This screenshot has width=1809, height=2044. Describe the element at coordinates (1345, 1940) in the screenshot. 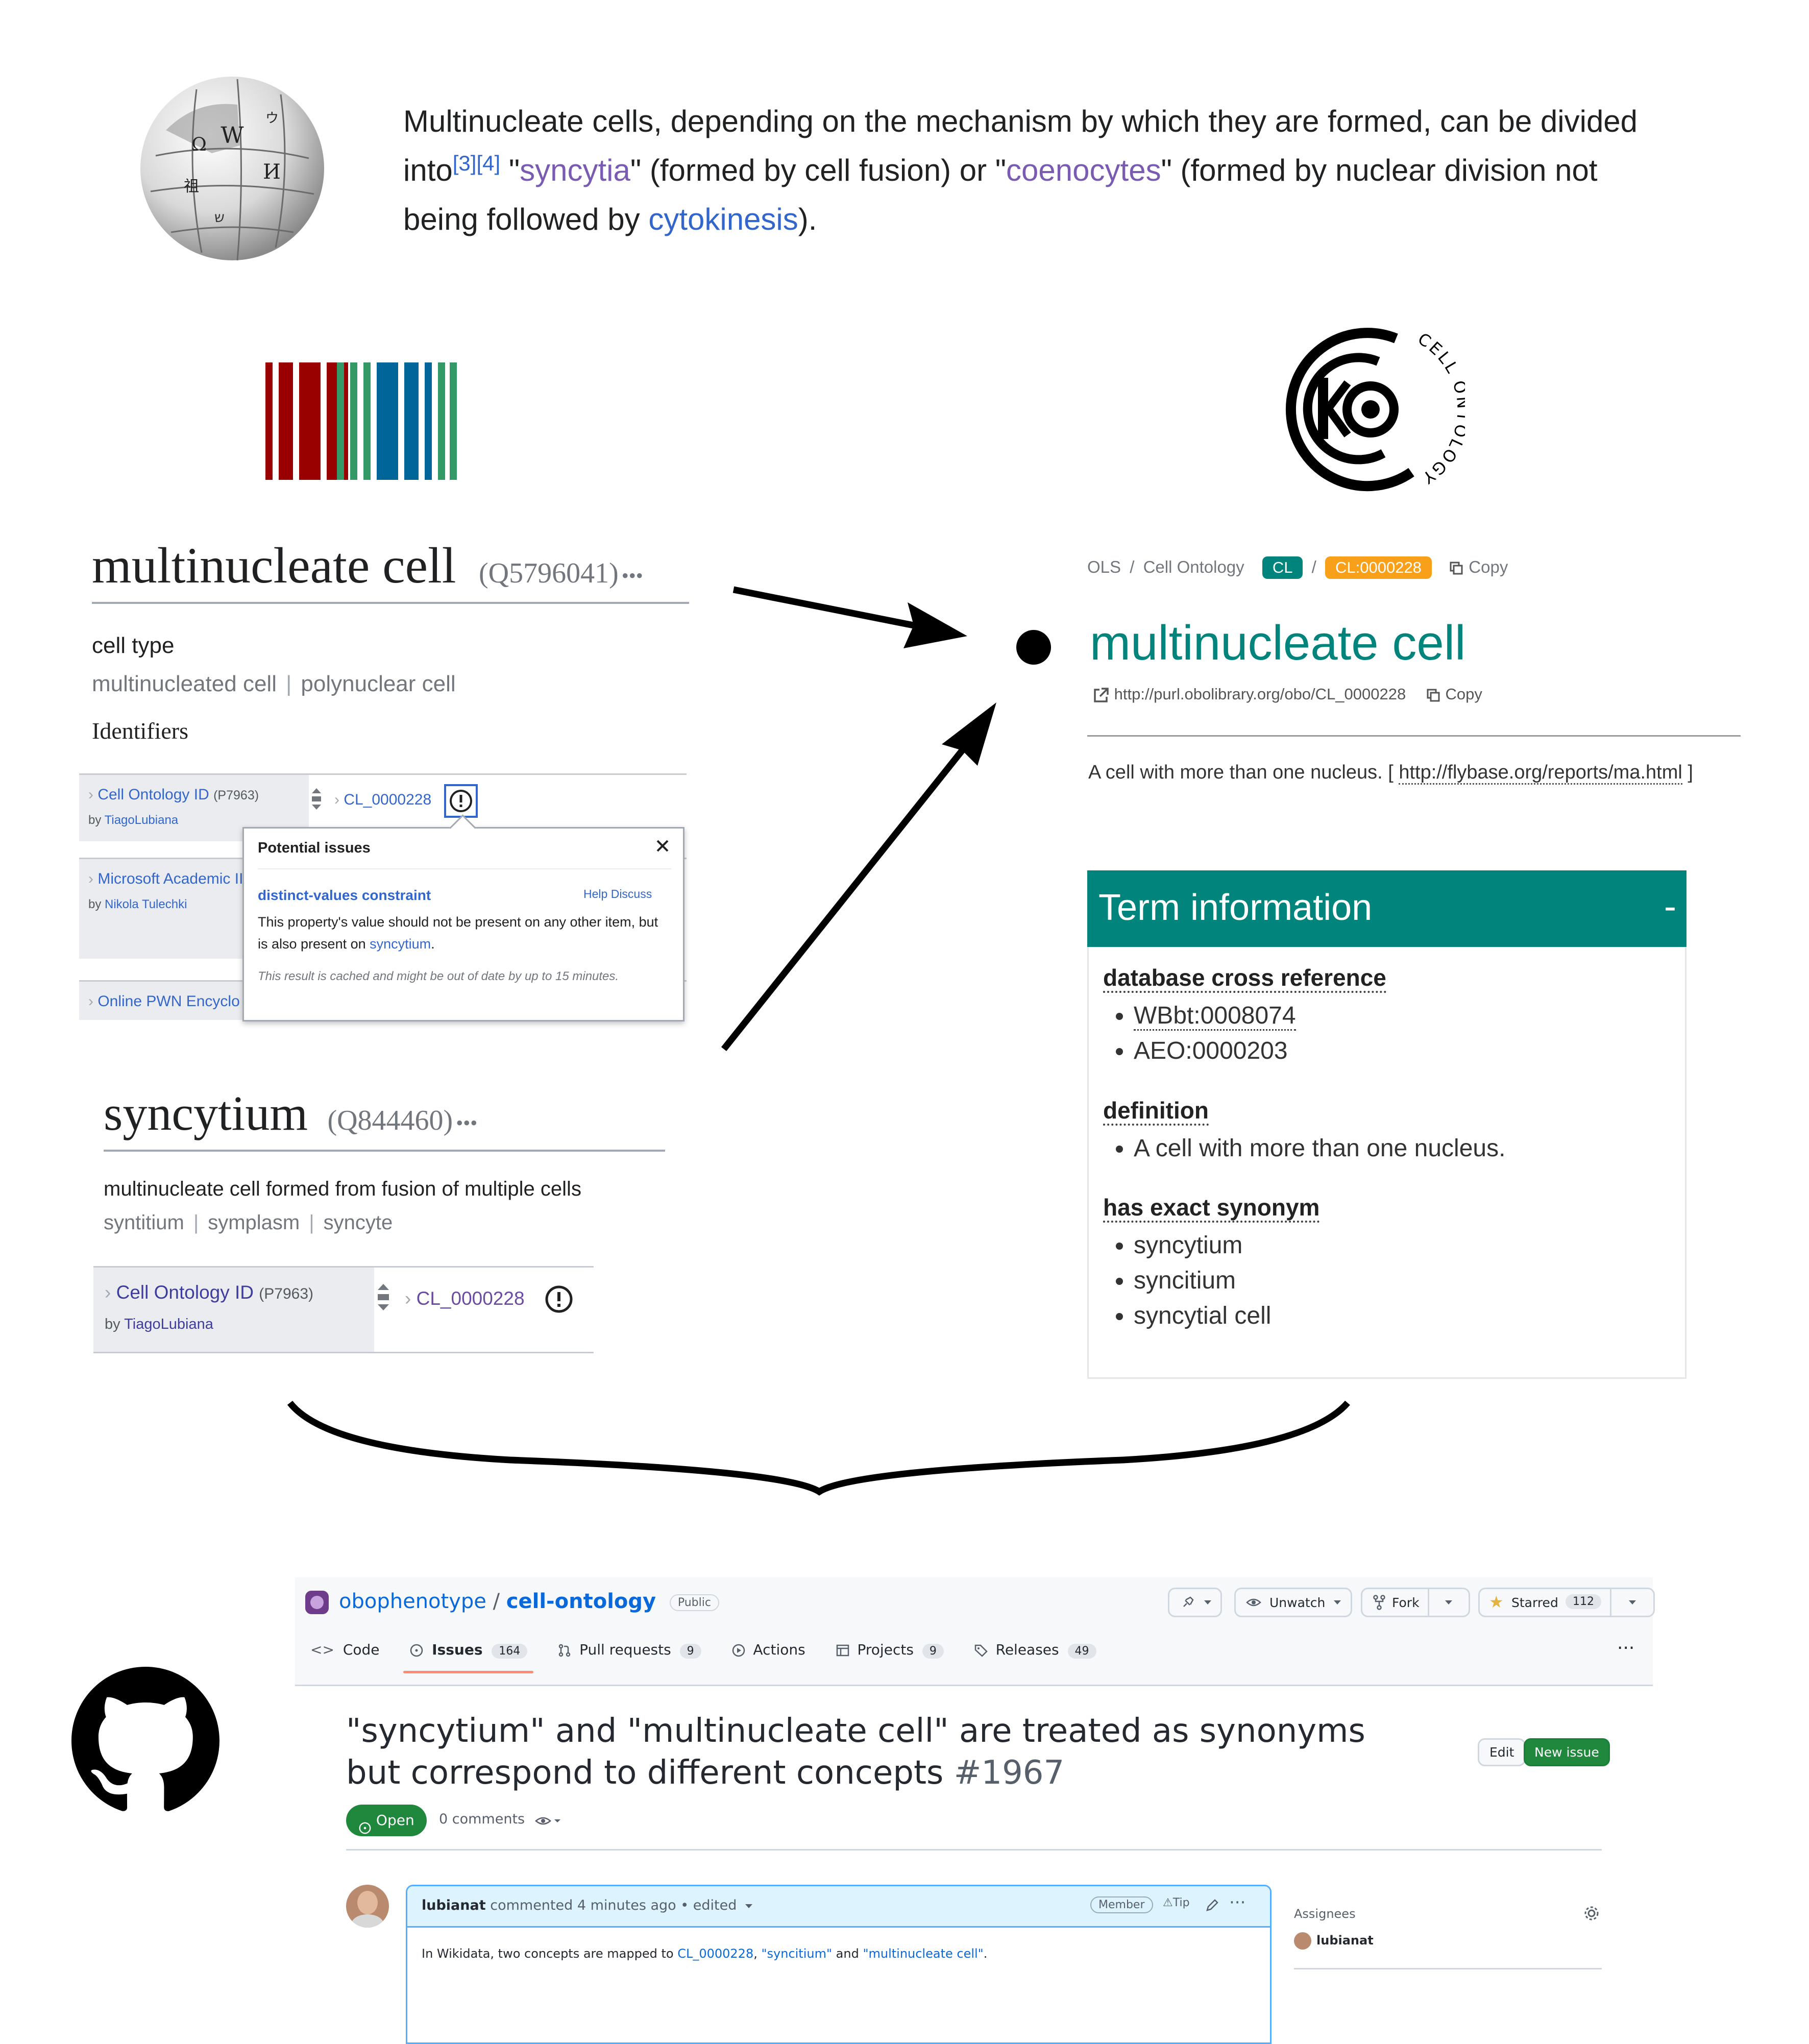

I see `assignee-name: lubianat` at that location.